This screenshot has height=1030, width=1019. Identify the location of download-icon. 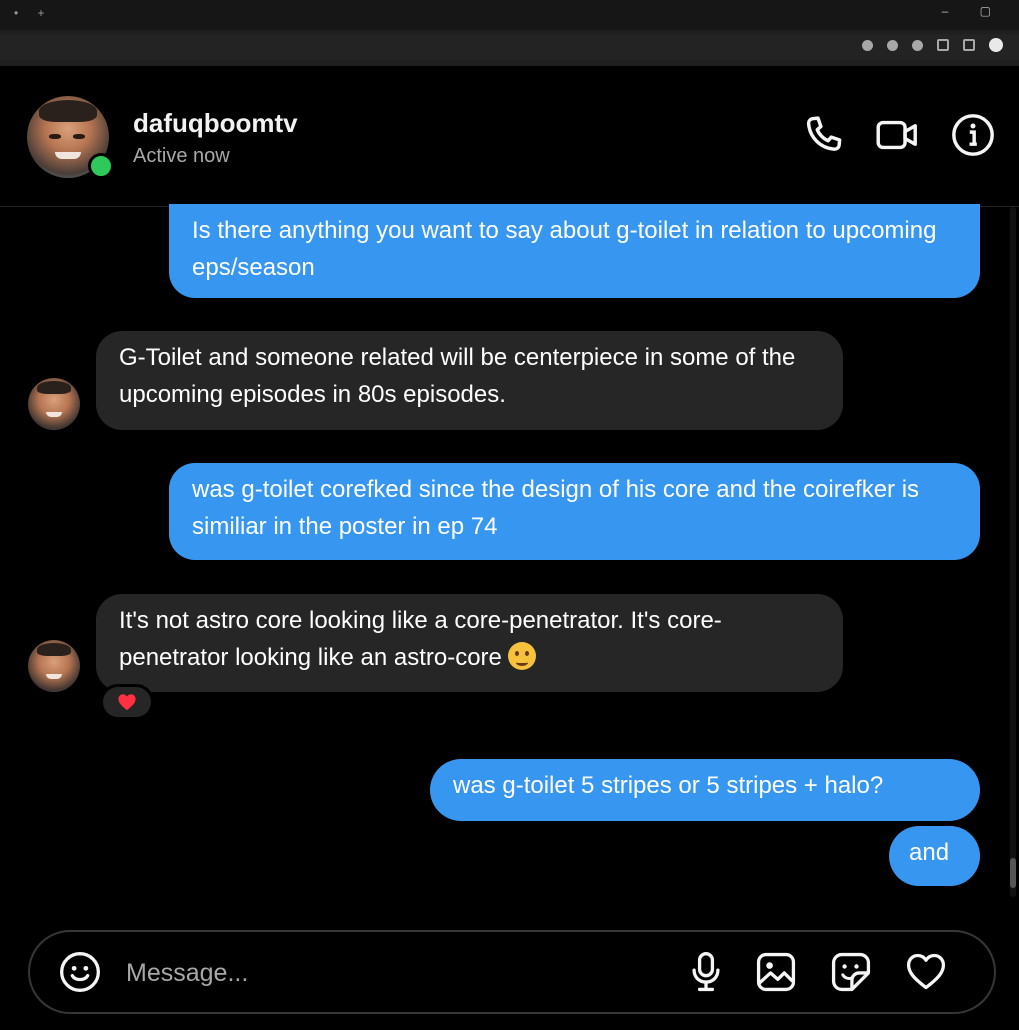
(969, 45).